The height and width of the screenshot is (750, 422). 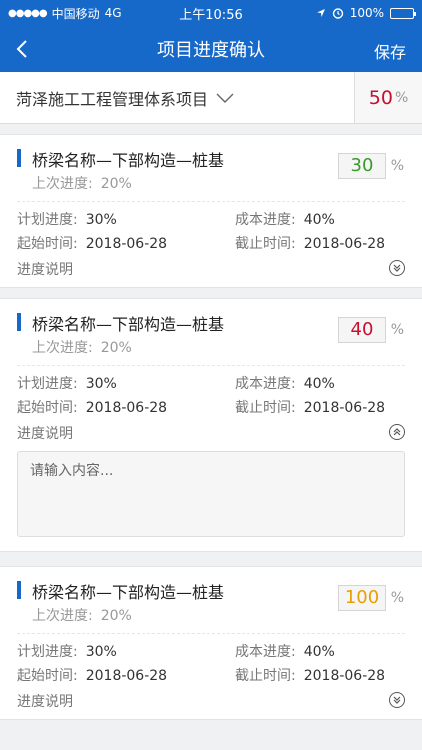 I want to click on project-name: 菏泽施工工程管理体系项目, so click(x=112, y=99).